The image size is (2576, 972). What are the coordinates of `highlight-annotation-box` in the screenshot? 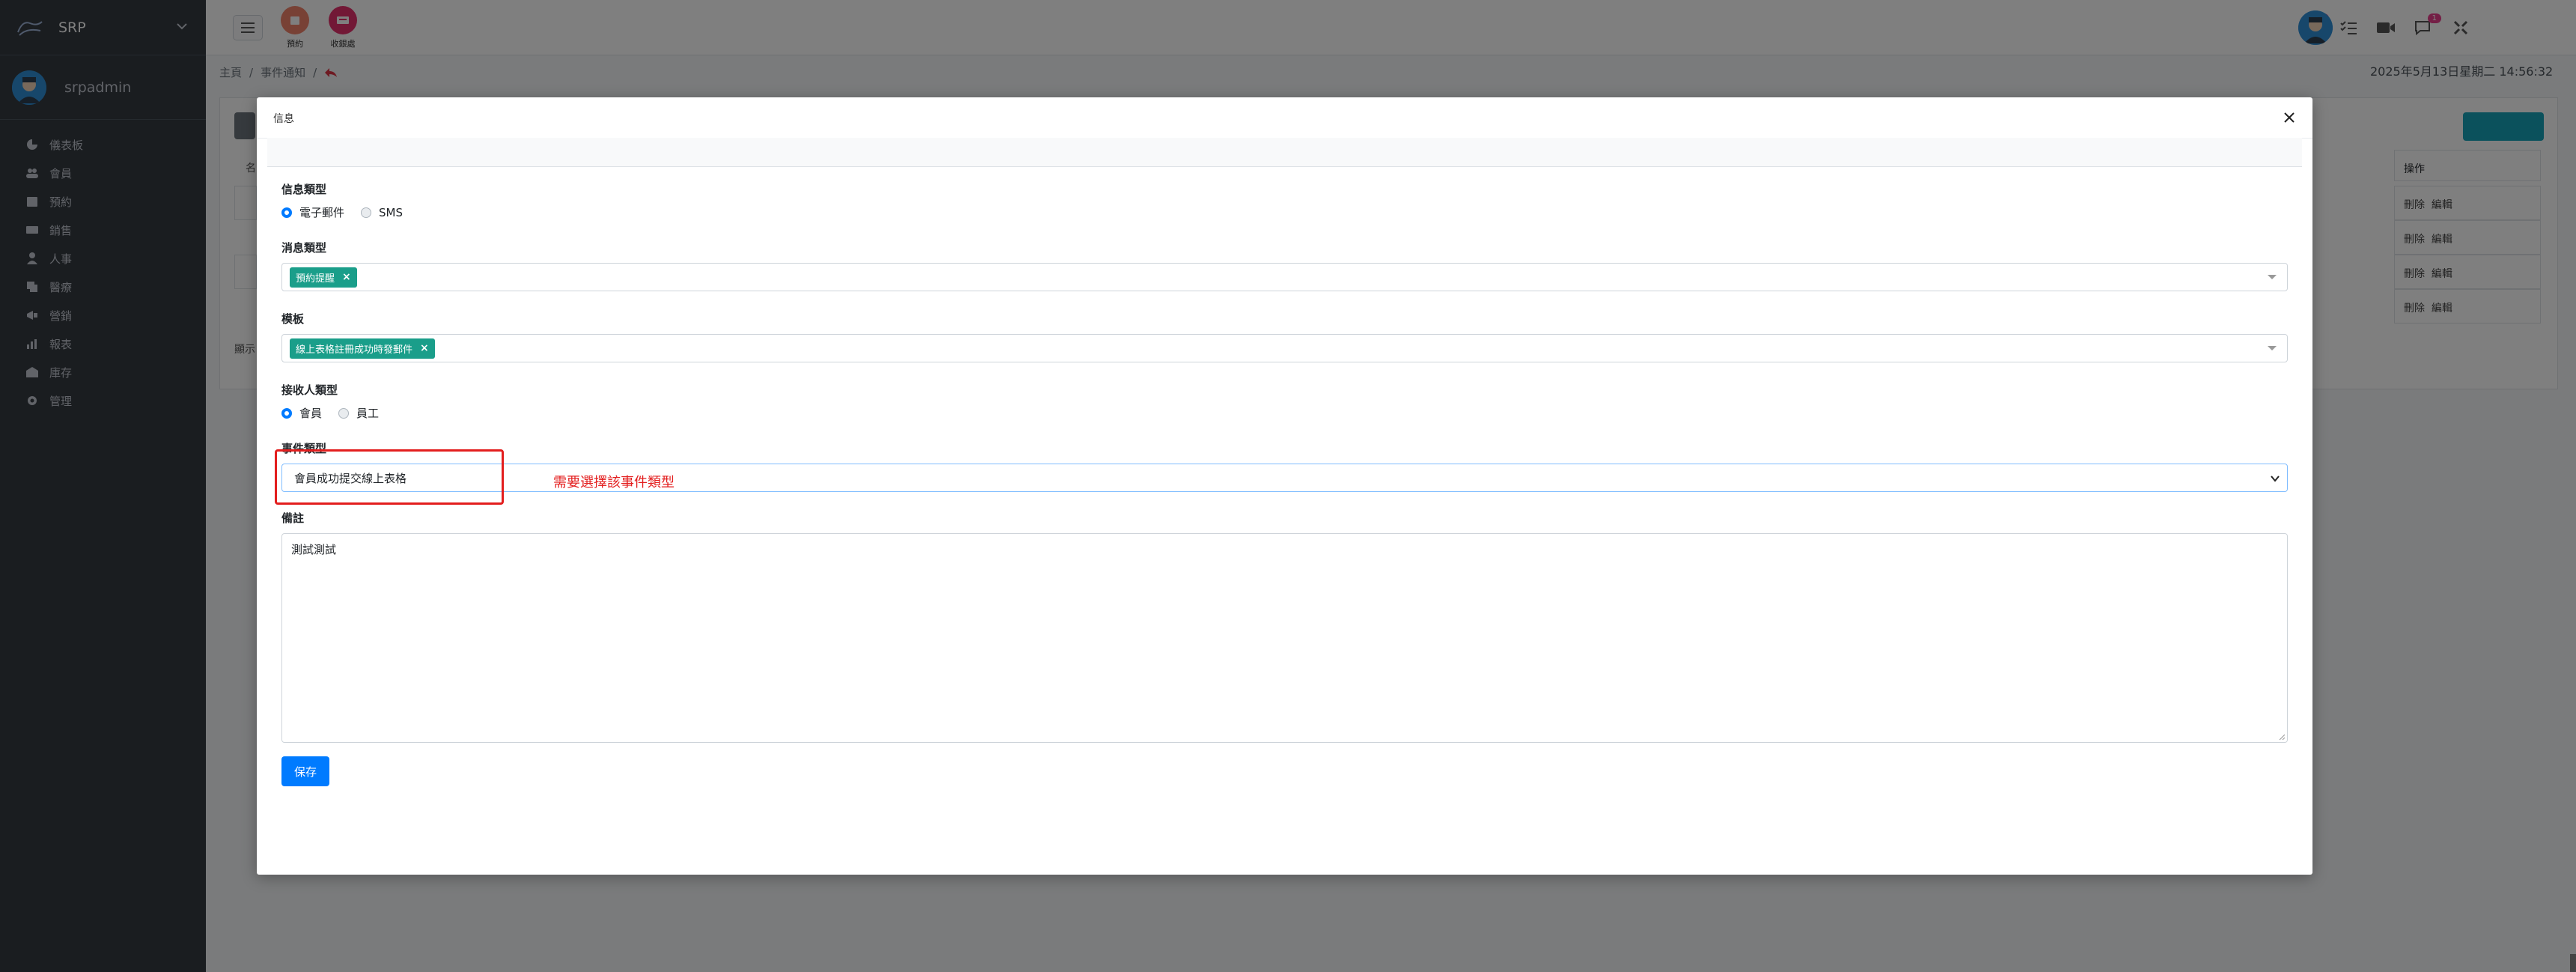 It's located at (389, 477).